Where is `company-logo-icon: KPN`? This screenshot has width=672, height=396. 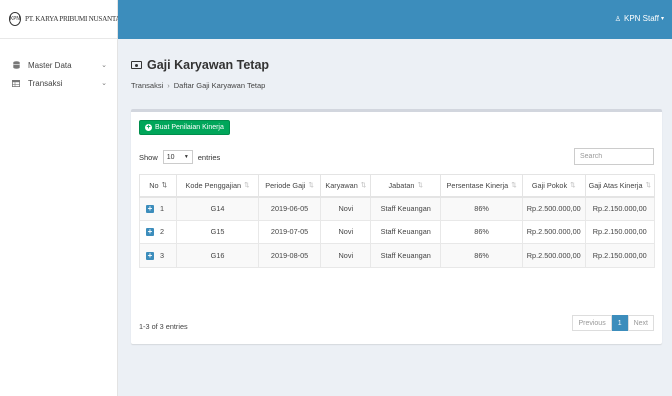 company-logo-icon: KPN is located at coordinates (15, 19).